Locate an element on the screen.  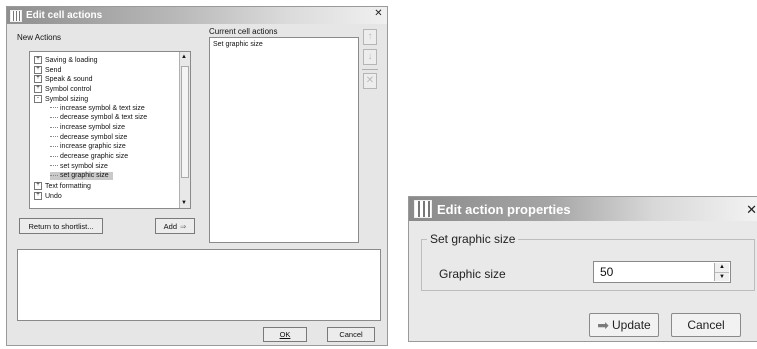
tree-item: decrease graphic size is located at coordinates (91, 157).